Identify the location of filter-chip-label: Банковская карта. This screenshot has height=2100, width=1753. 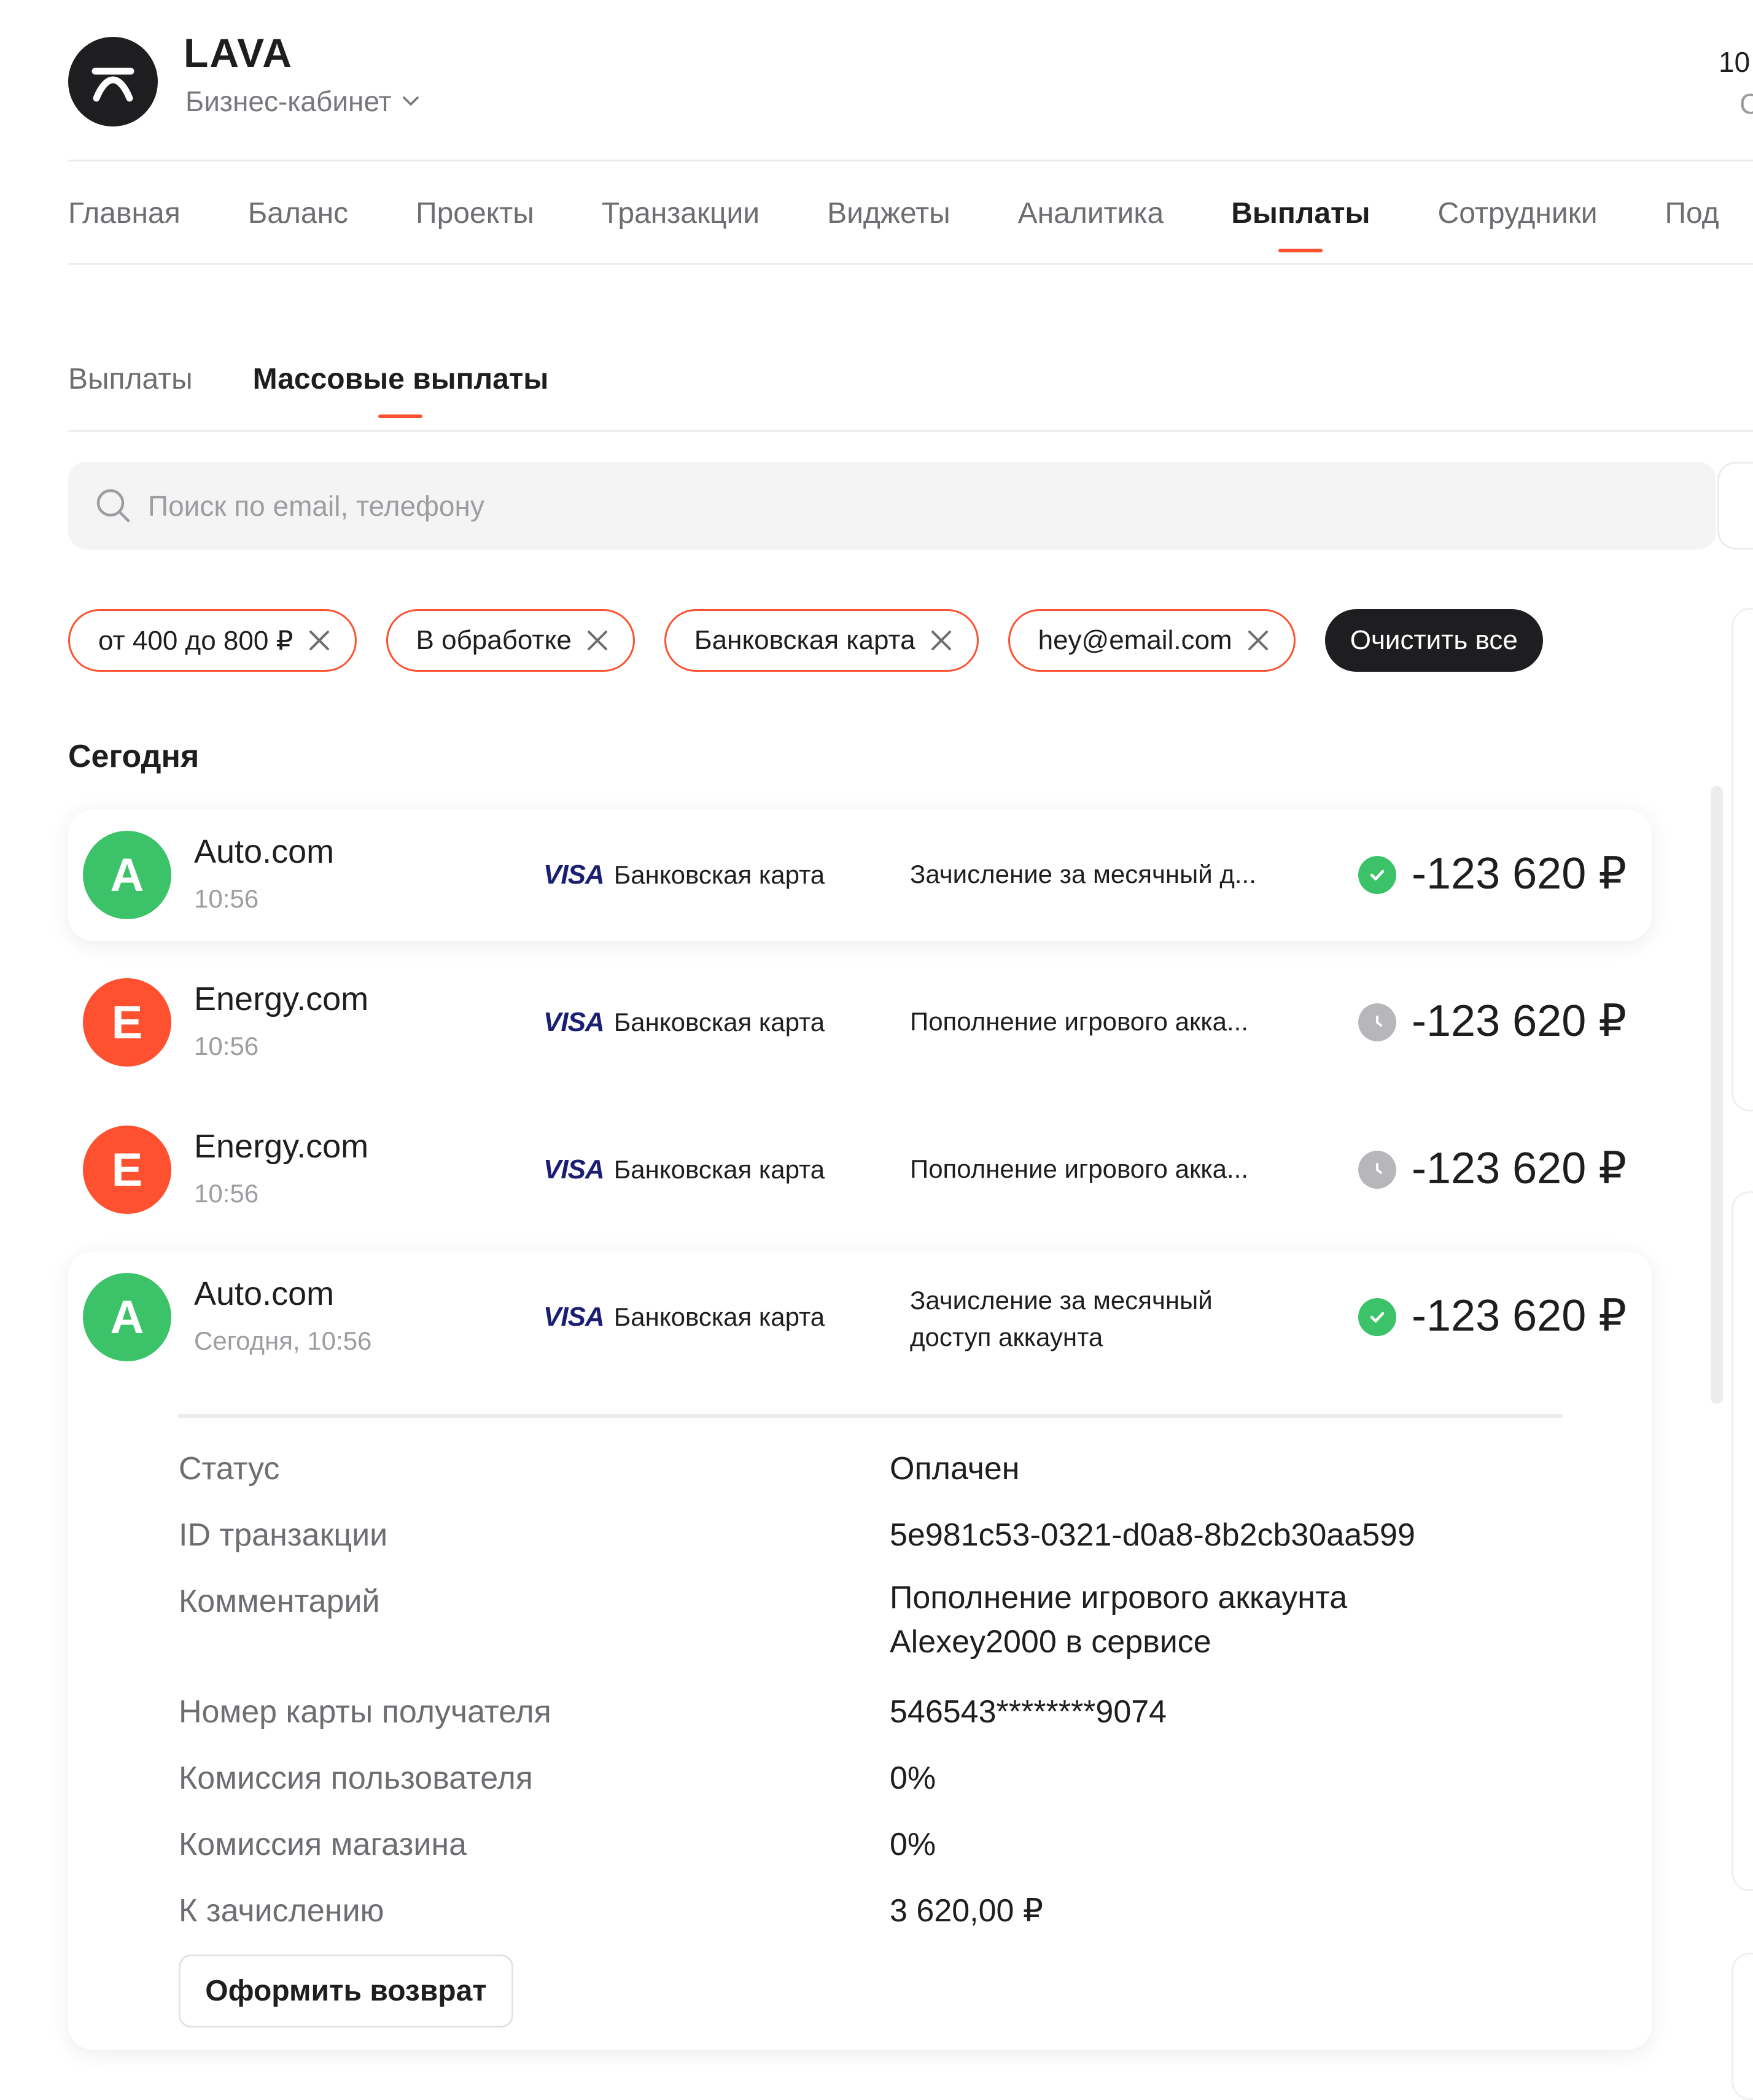
(805, 640).